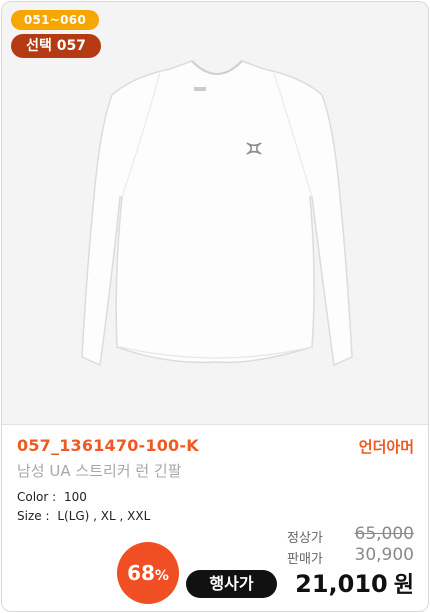  What do you see at coordinates (56, 46) in the screenshot?
I see `selection-badge: 선택 057` at bounding box center [56, 46].